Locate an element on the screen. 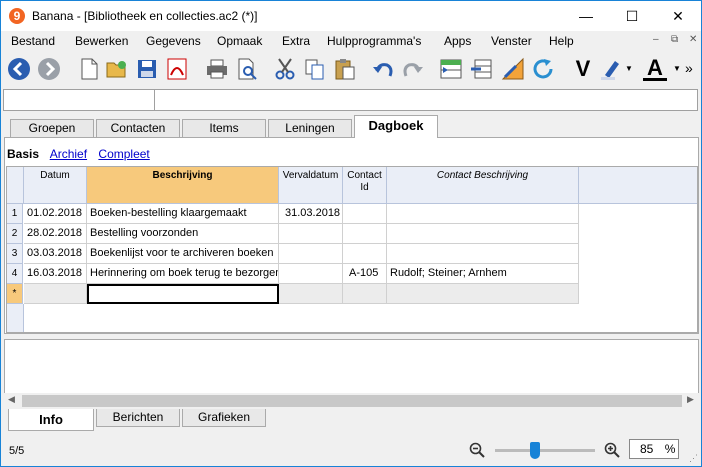 The image size is (702, 467). bold-v-icon: V is located at coordinates (583, 69).